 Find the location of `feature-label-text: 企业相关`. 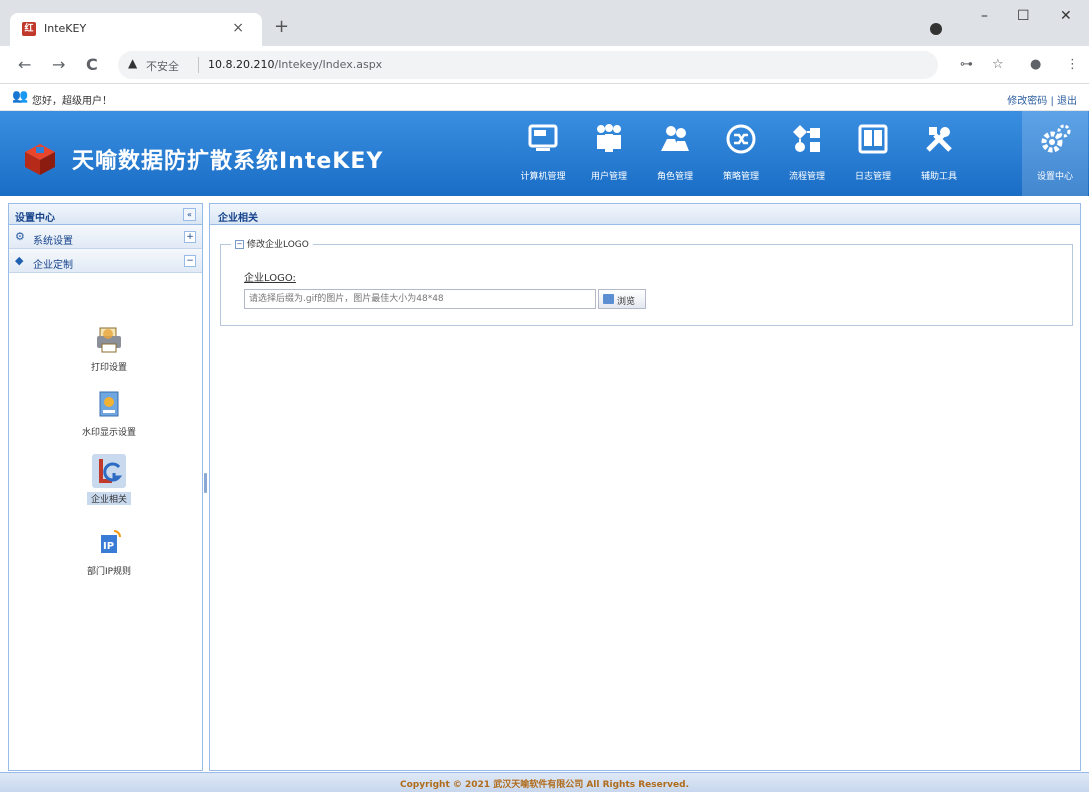

feature-label-text: 企业相关 is located at coordinates (108, 498).